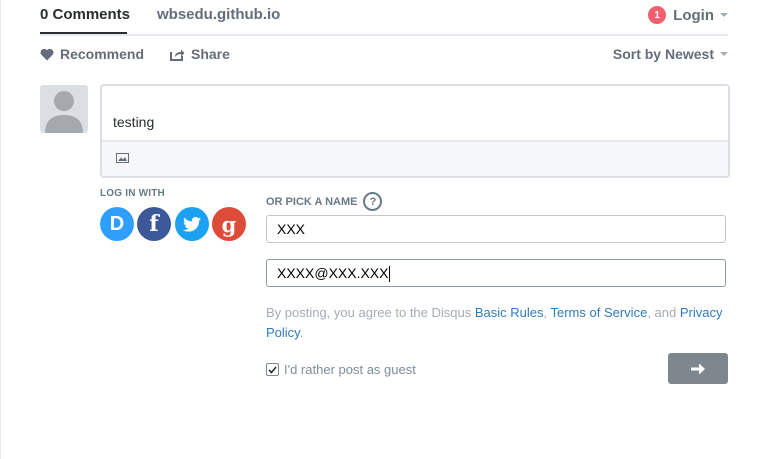  I want to click on disqus-icon: D, so click(117, 223).